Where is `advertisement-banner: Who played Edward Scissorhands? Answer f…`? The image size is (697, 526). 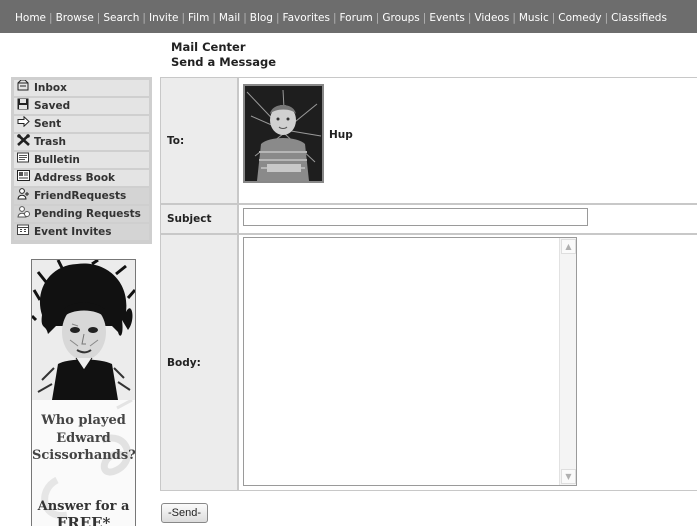 advertisement-banner: Who played Edward Scissorhands? Answer f… is located at coordinates (83, 392).